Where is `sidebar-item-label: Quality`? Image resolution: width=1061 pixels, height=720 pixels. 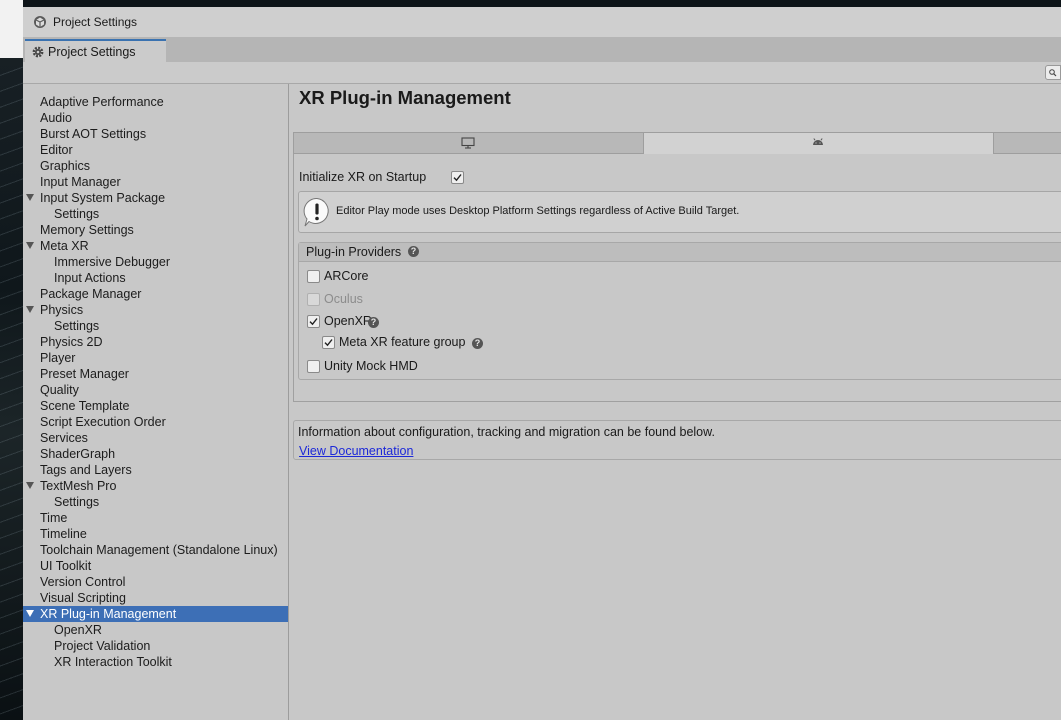 sidebar-item-label: Quality is located at coordinates (59, 390).